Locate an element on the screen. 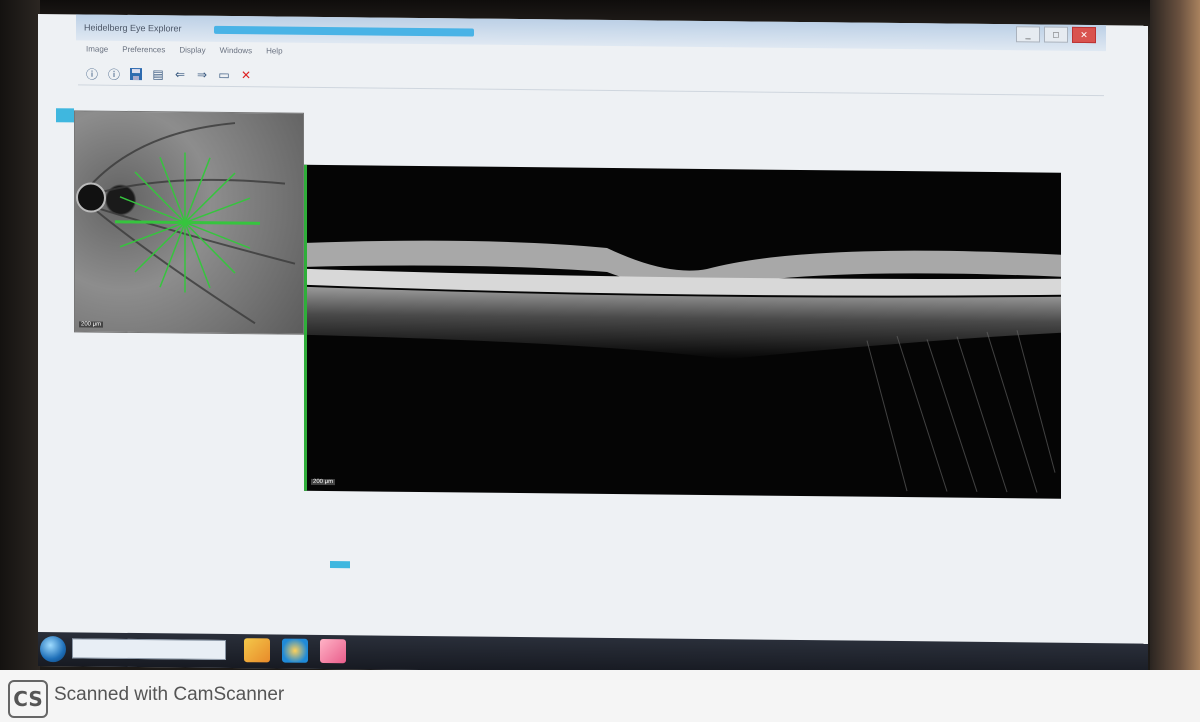  taskbar-app-browser-icon is located at coordinates (295, 650).